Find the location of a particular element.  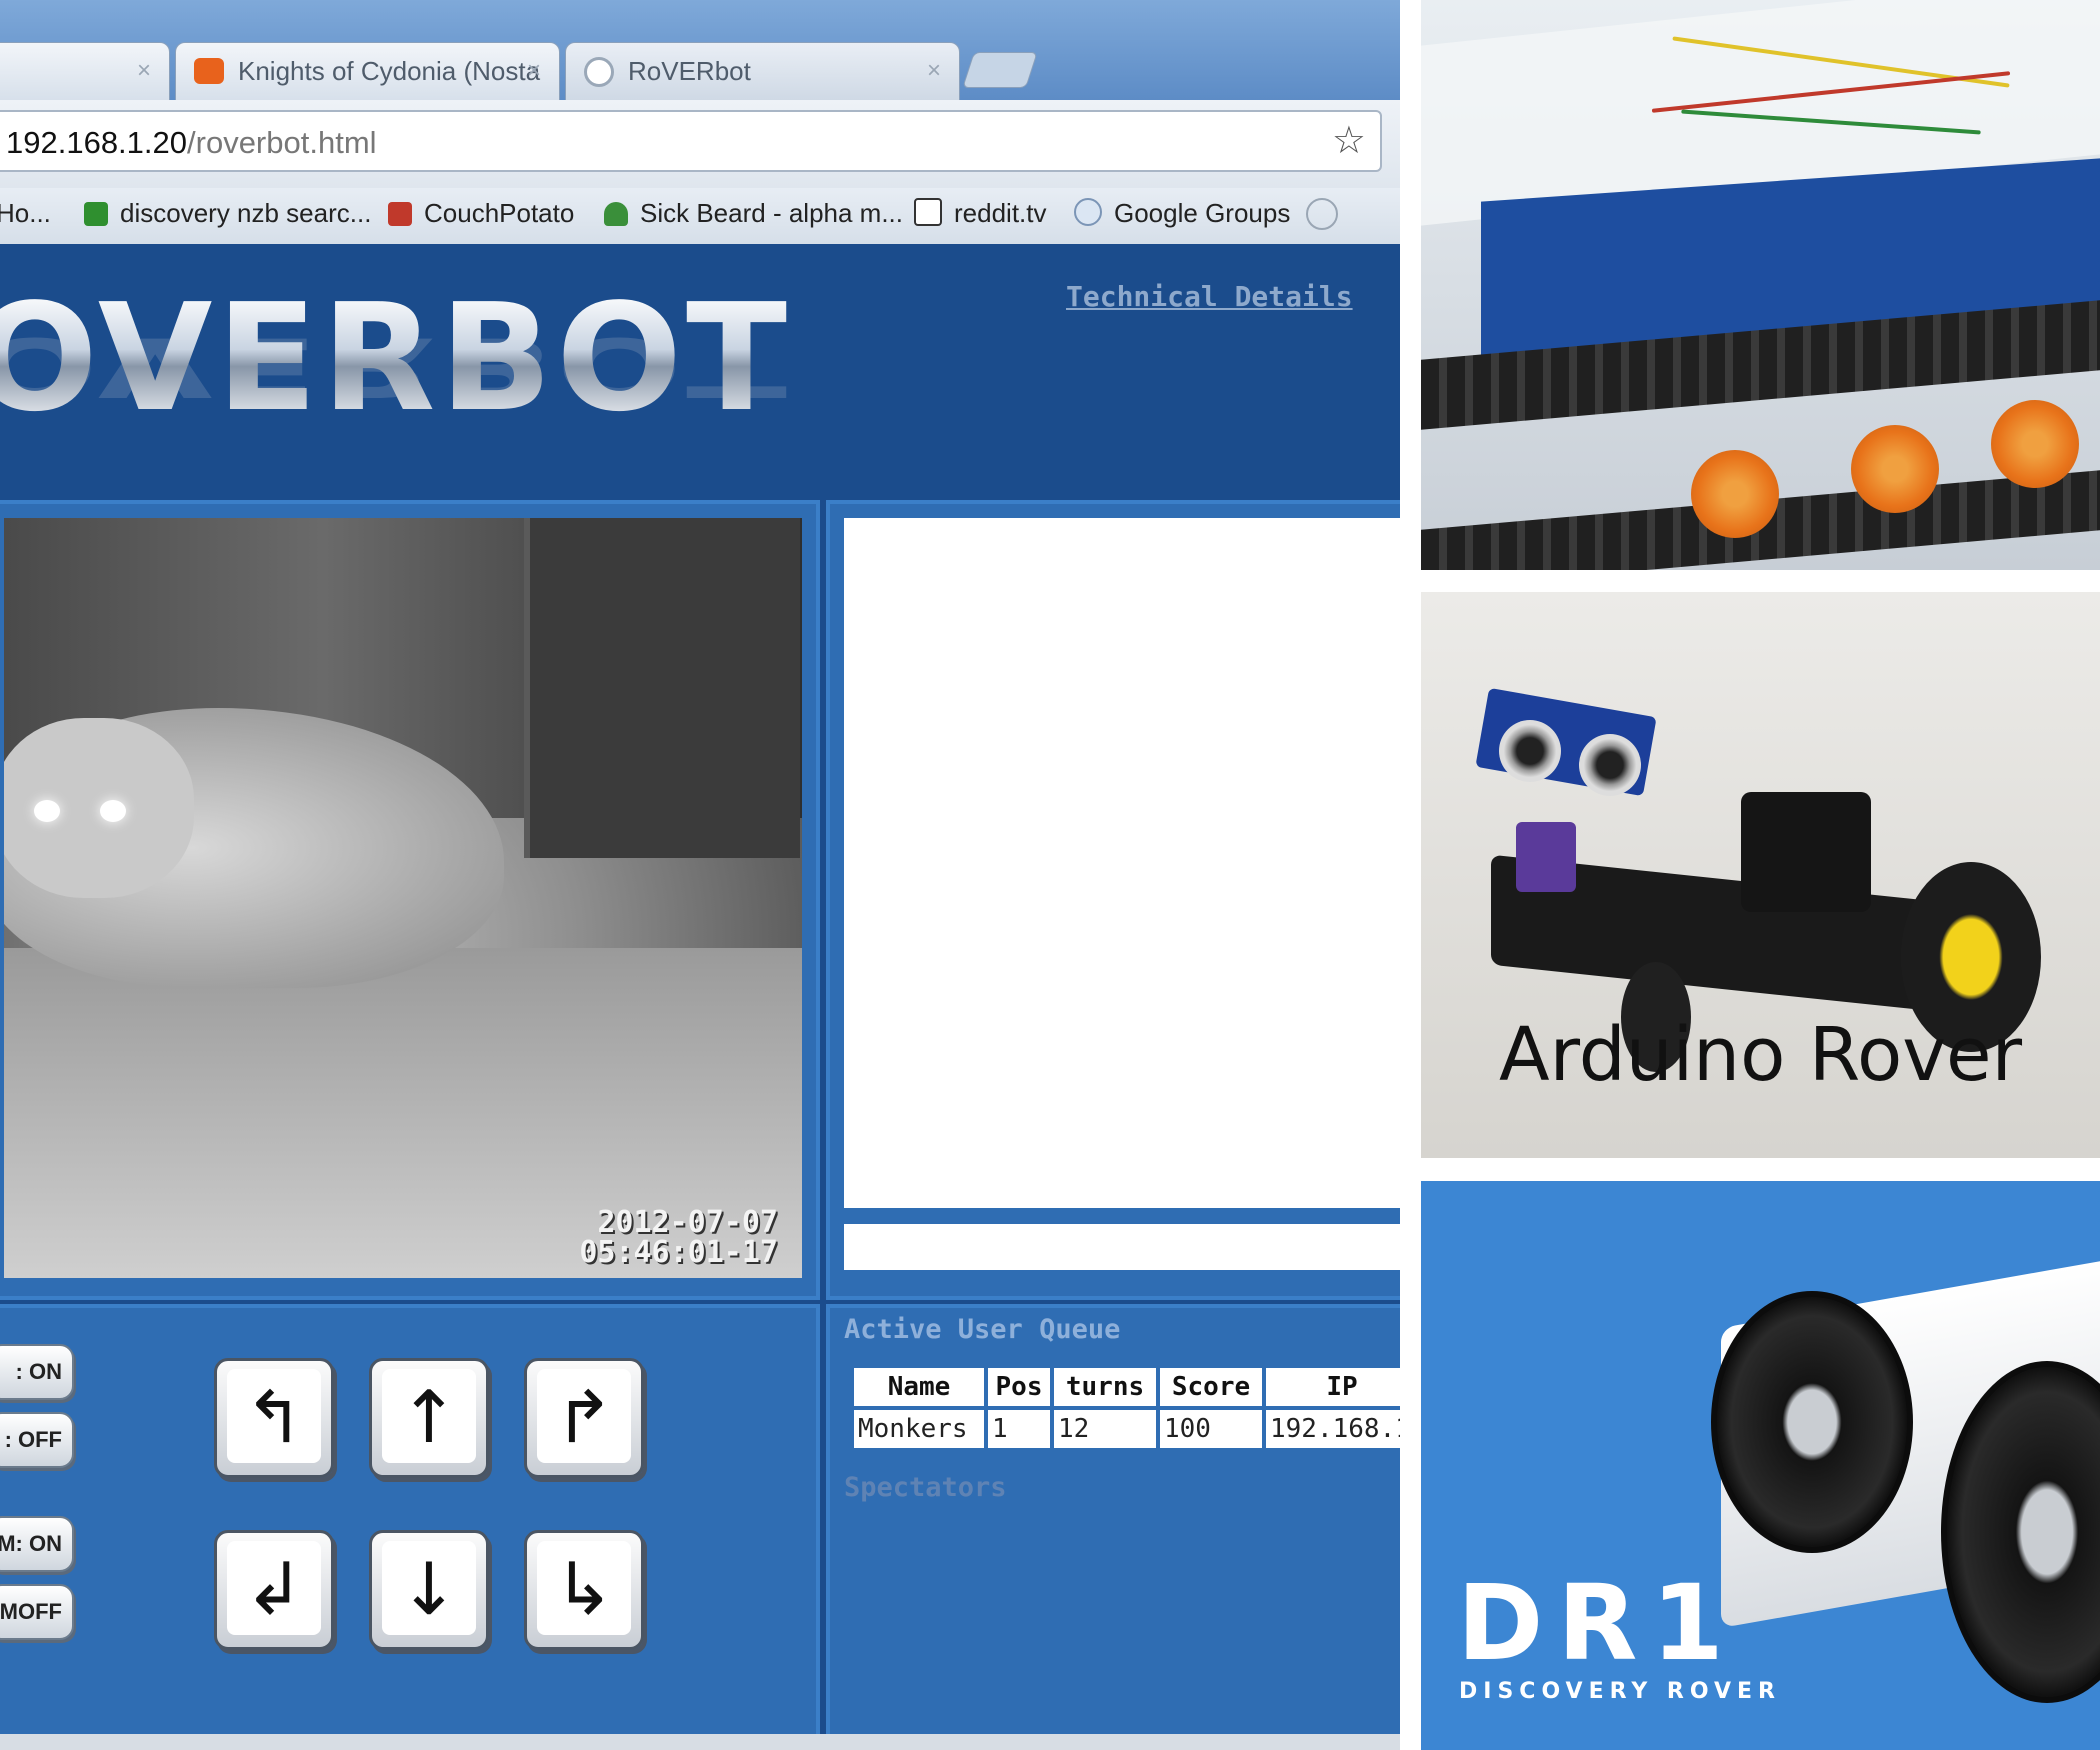

column-header: Score is located at coordinates (1211, 1387).